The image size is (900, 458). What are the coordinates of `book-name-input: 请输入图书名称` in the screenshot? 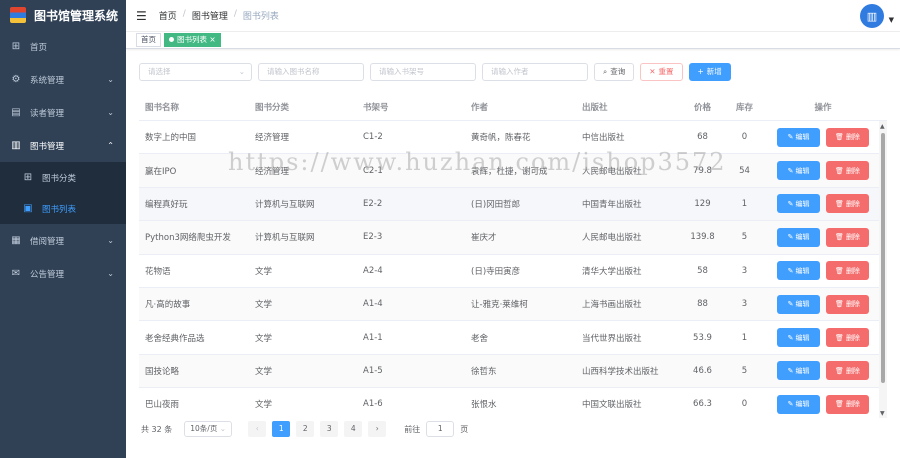 It's located at (311, 72).